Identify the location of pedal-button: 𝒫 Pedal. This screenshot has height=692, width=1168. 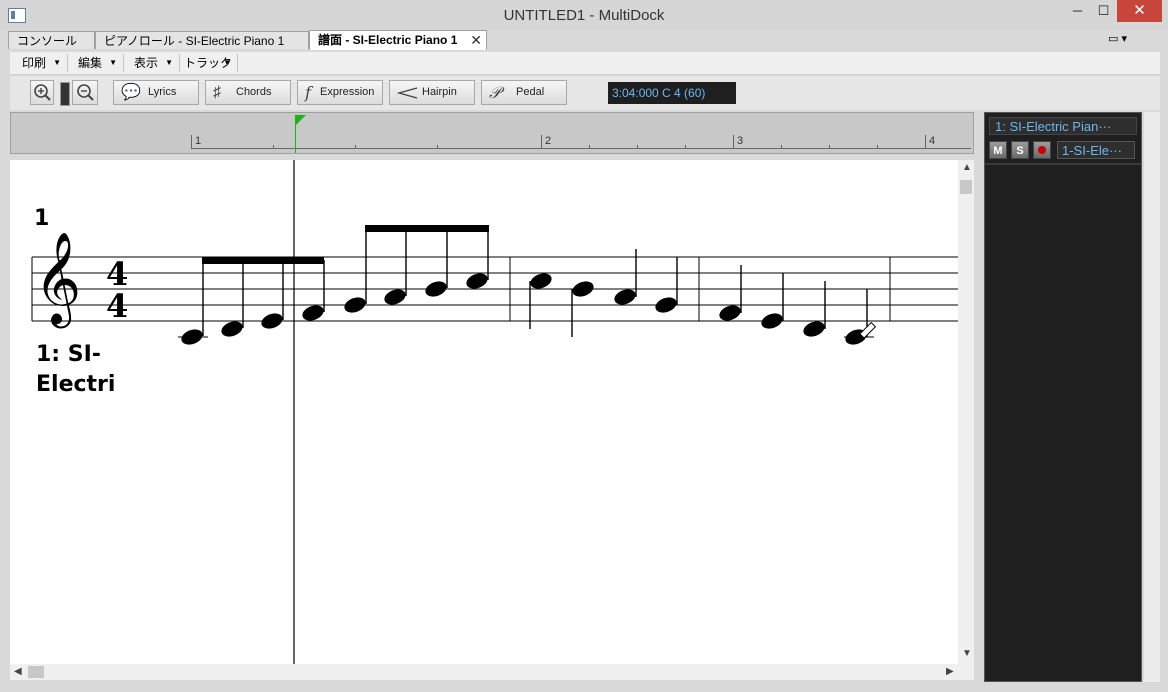
(524, 92).